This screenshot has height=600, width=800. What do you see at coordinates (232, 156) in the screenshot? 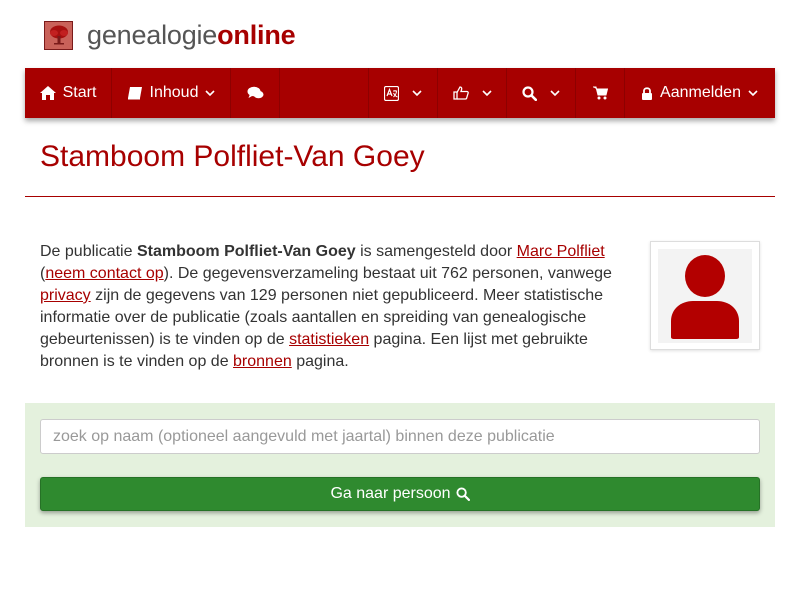
I see `page-title: Stamboom Polfliet-Van Goey` at bounding box center [232, 156].